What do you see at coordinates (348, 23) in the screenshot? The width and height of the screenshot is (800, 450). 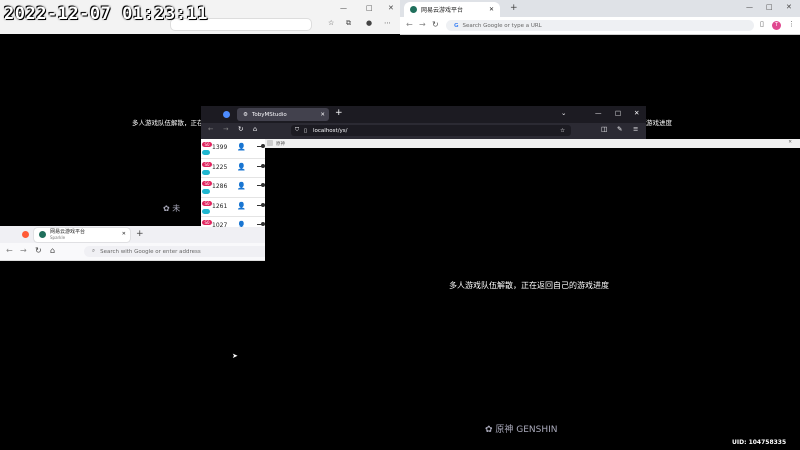 I see `collections-icon: ⧉` at bounding box center [348, 23].